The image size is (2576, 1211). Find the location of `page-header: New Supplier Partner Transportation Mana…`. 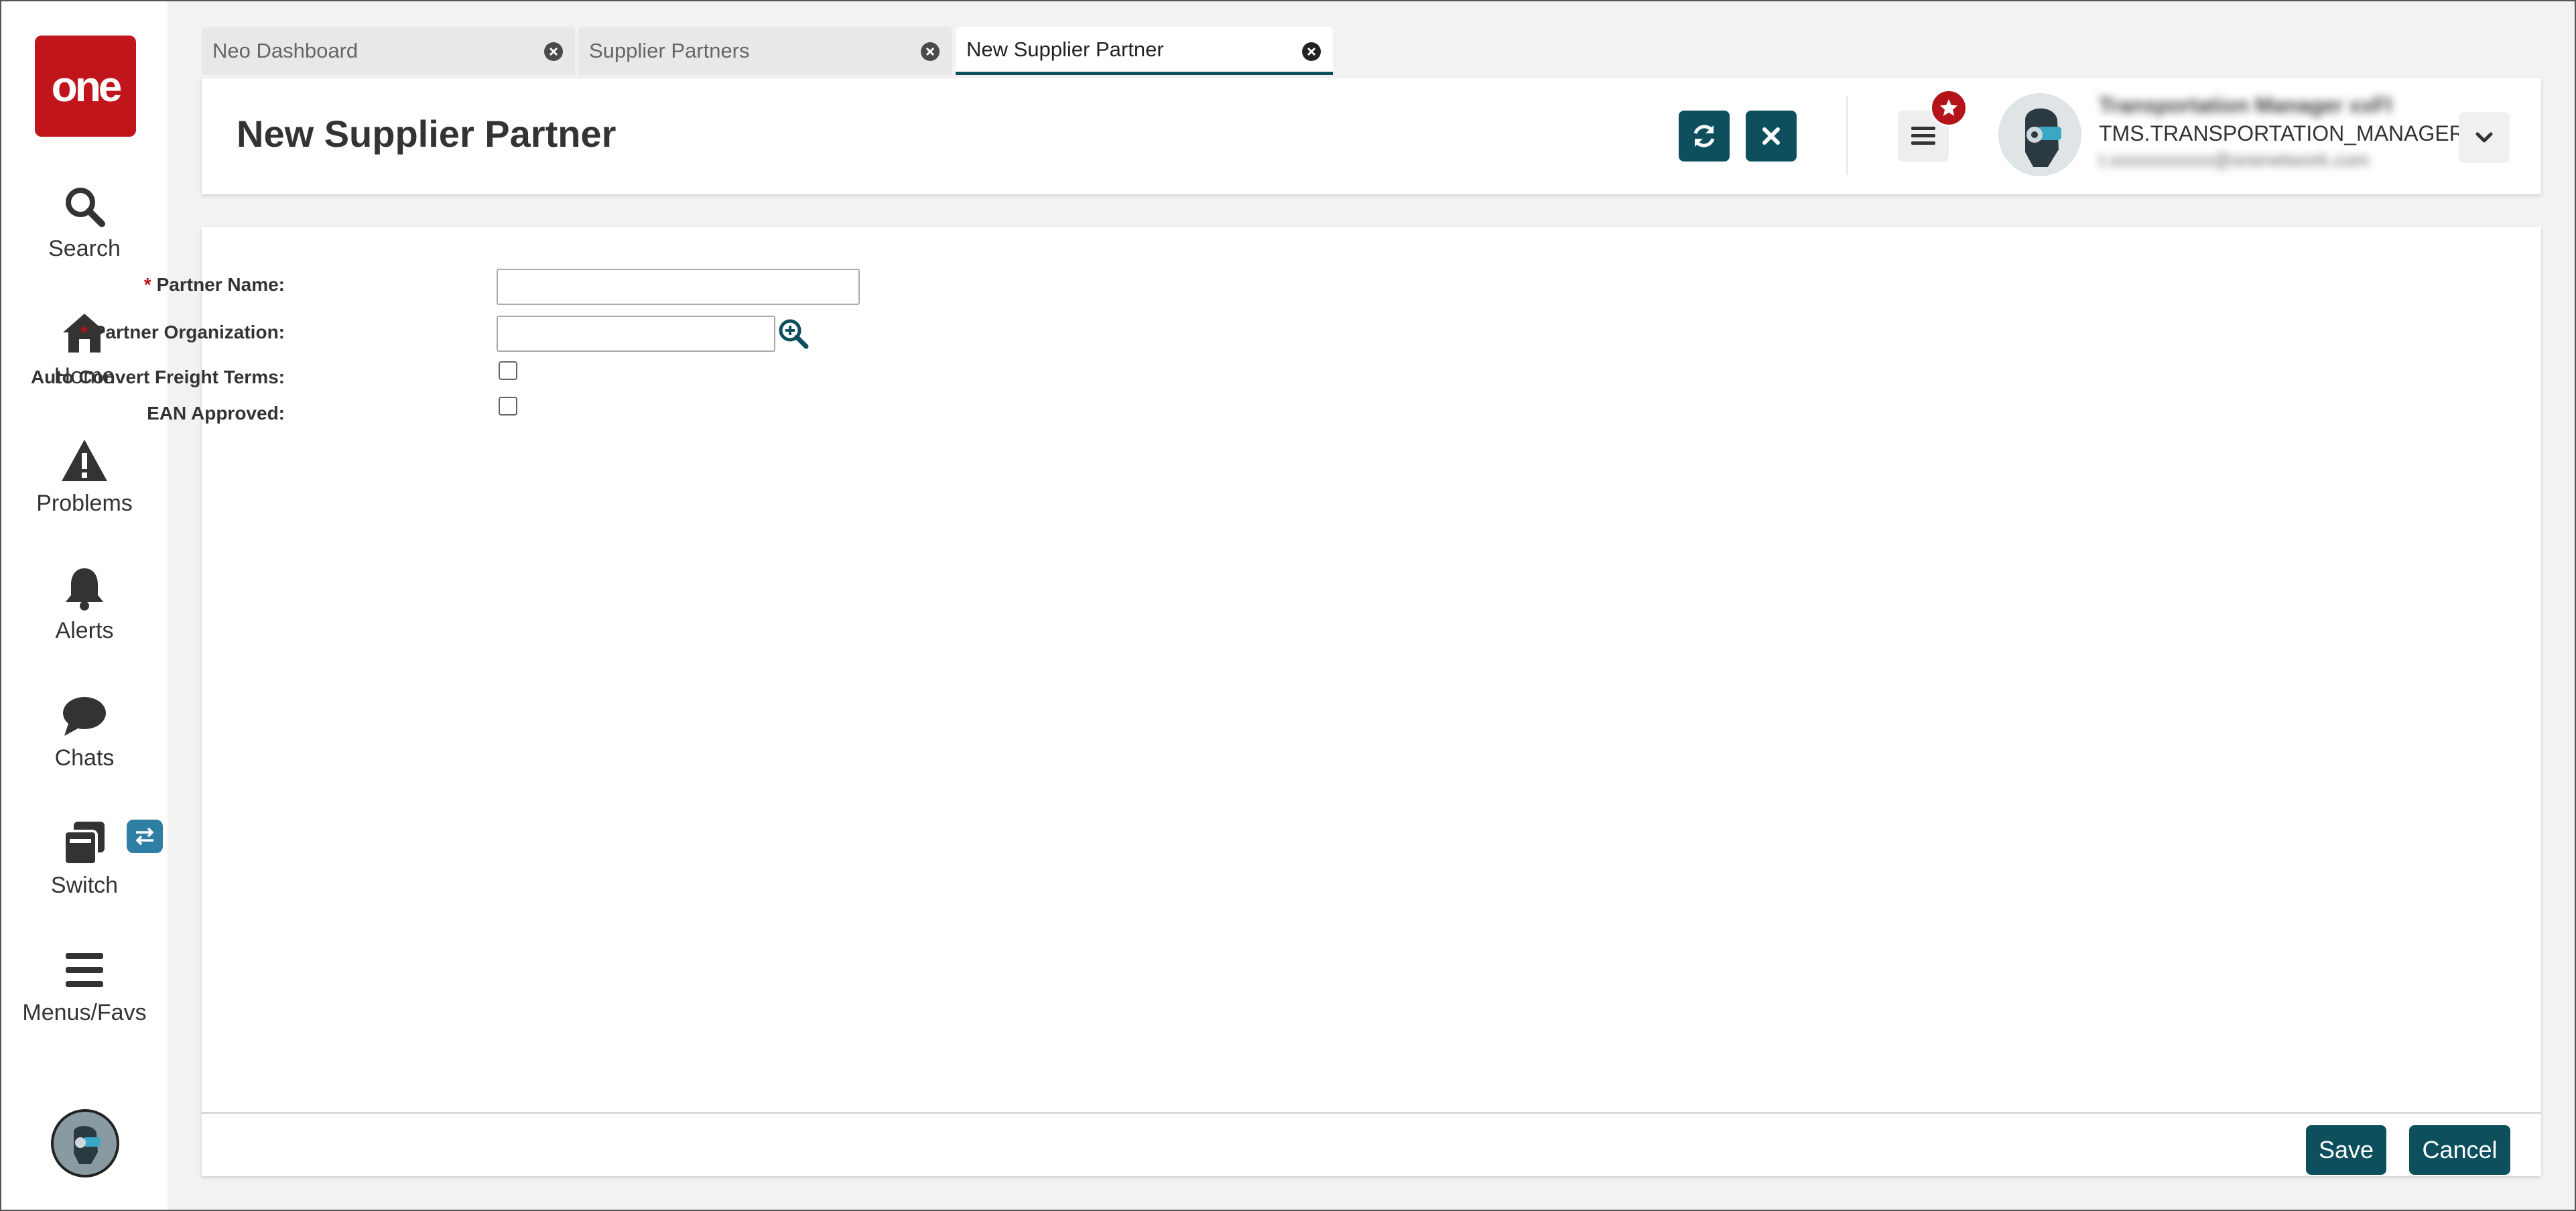

page-header: New Supplier Partner Transportation Mana… is located at coordinates (1371, 136).